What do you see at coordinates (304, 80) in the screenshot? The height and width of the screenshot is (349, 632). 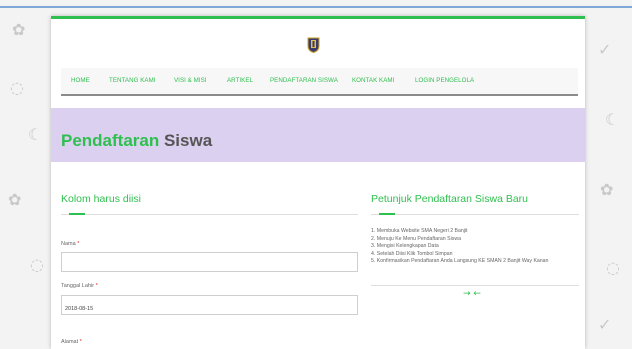 I see `nav-pendaftaran-siswa: PENDAFTARAN SISWA` at bounding box center [304, 80].